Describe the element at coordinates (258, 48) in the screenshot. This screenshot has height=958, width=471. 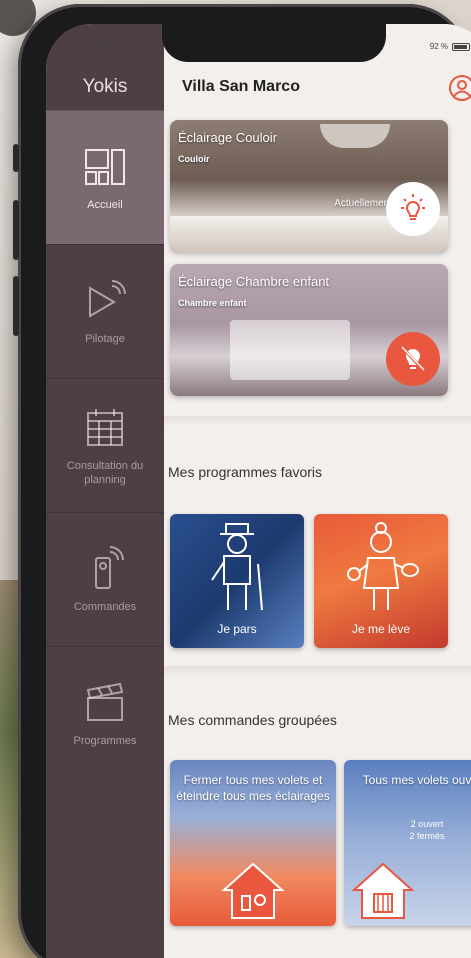
I see `status-bar: •••• YOKIS 92 %` at that location.